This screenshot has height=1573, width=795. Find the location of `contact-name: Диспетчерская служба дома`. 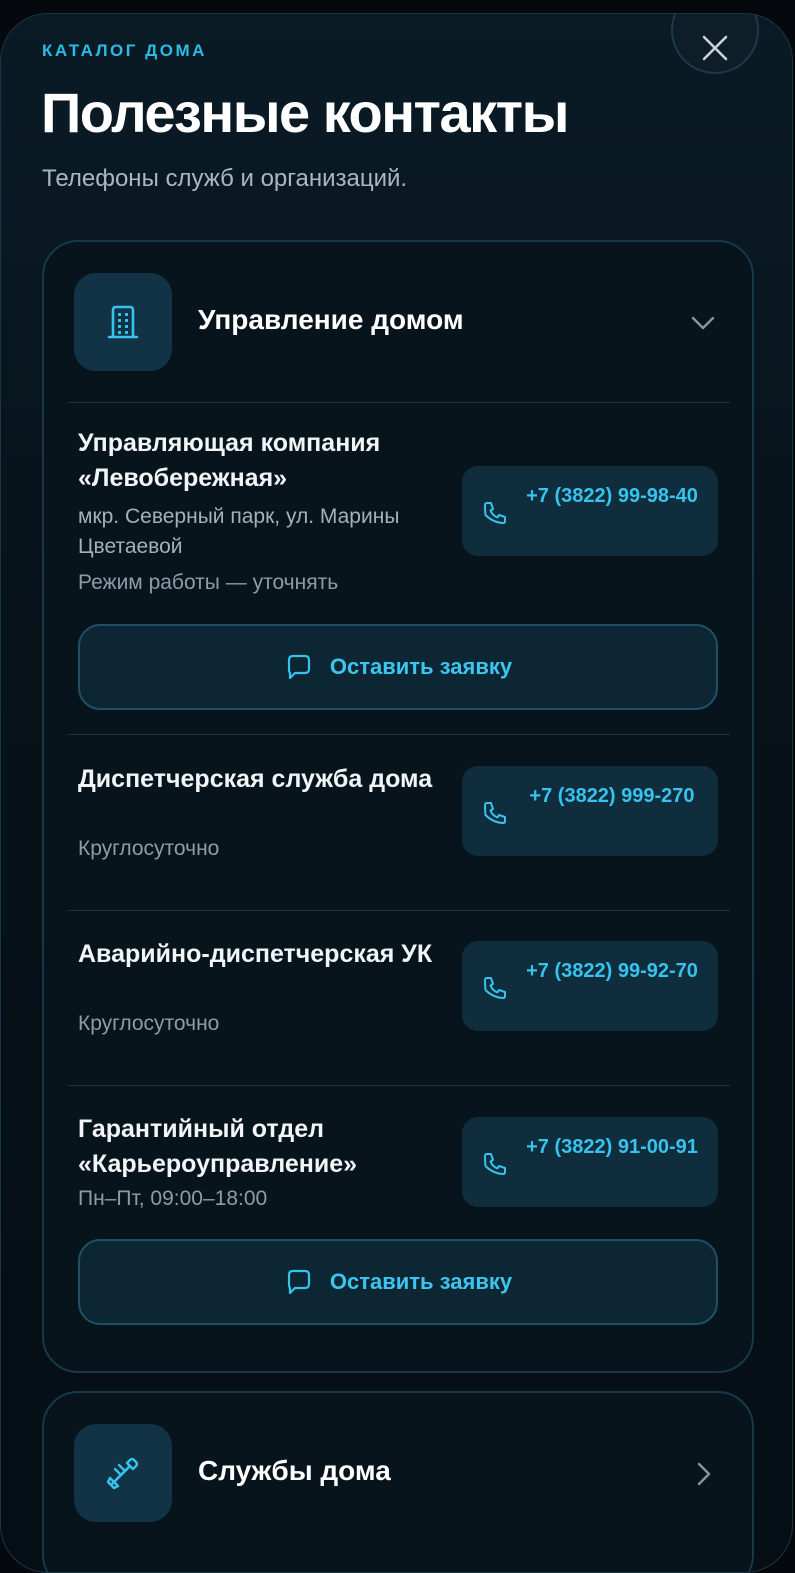

contact-name: Диспетчерская служба дома is located at coordinates (255, 779).